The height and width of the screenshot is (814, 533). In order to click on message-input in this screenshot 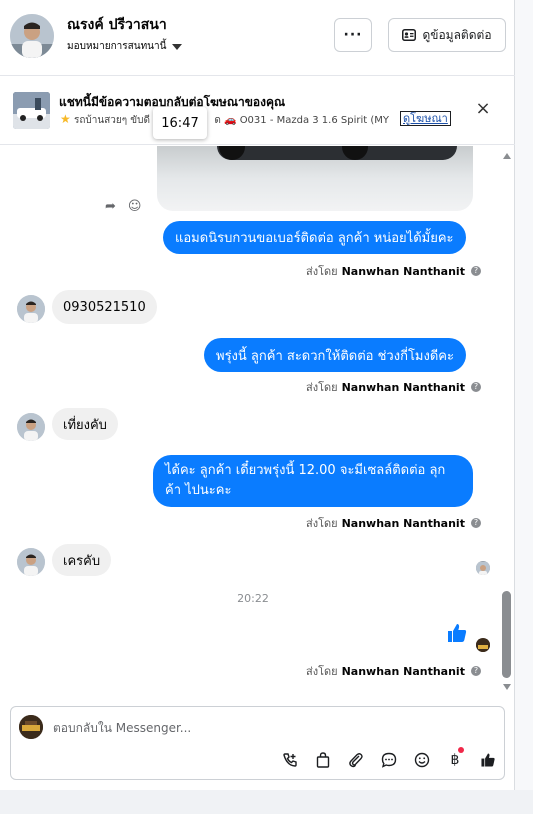, I will do `click(253, 728)`.